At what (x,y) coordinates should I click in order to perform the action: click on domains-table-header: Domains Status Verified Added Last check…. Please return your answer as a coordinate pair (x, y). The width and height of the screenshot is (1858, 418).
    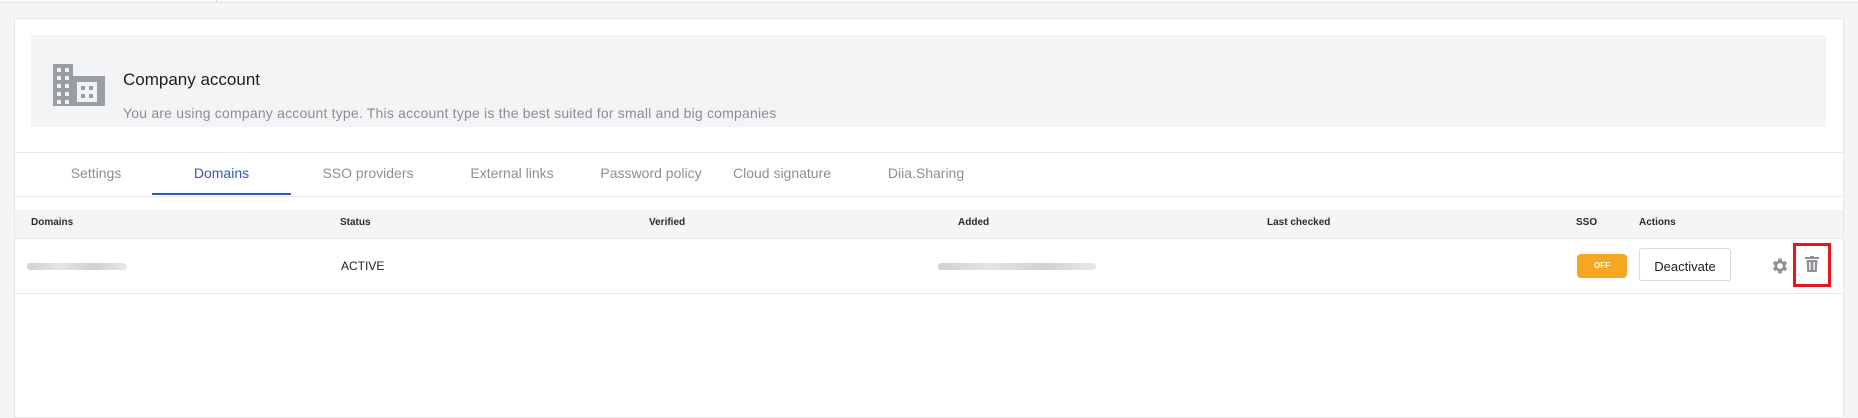
    Looking at the image, I should click on (929, 224).